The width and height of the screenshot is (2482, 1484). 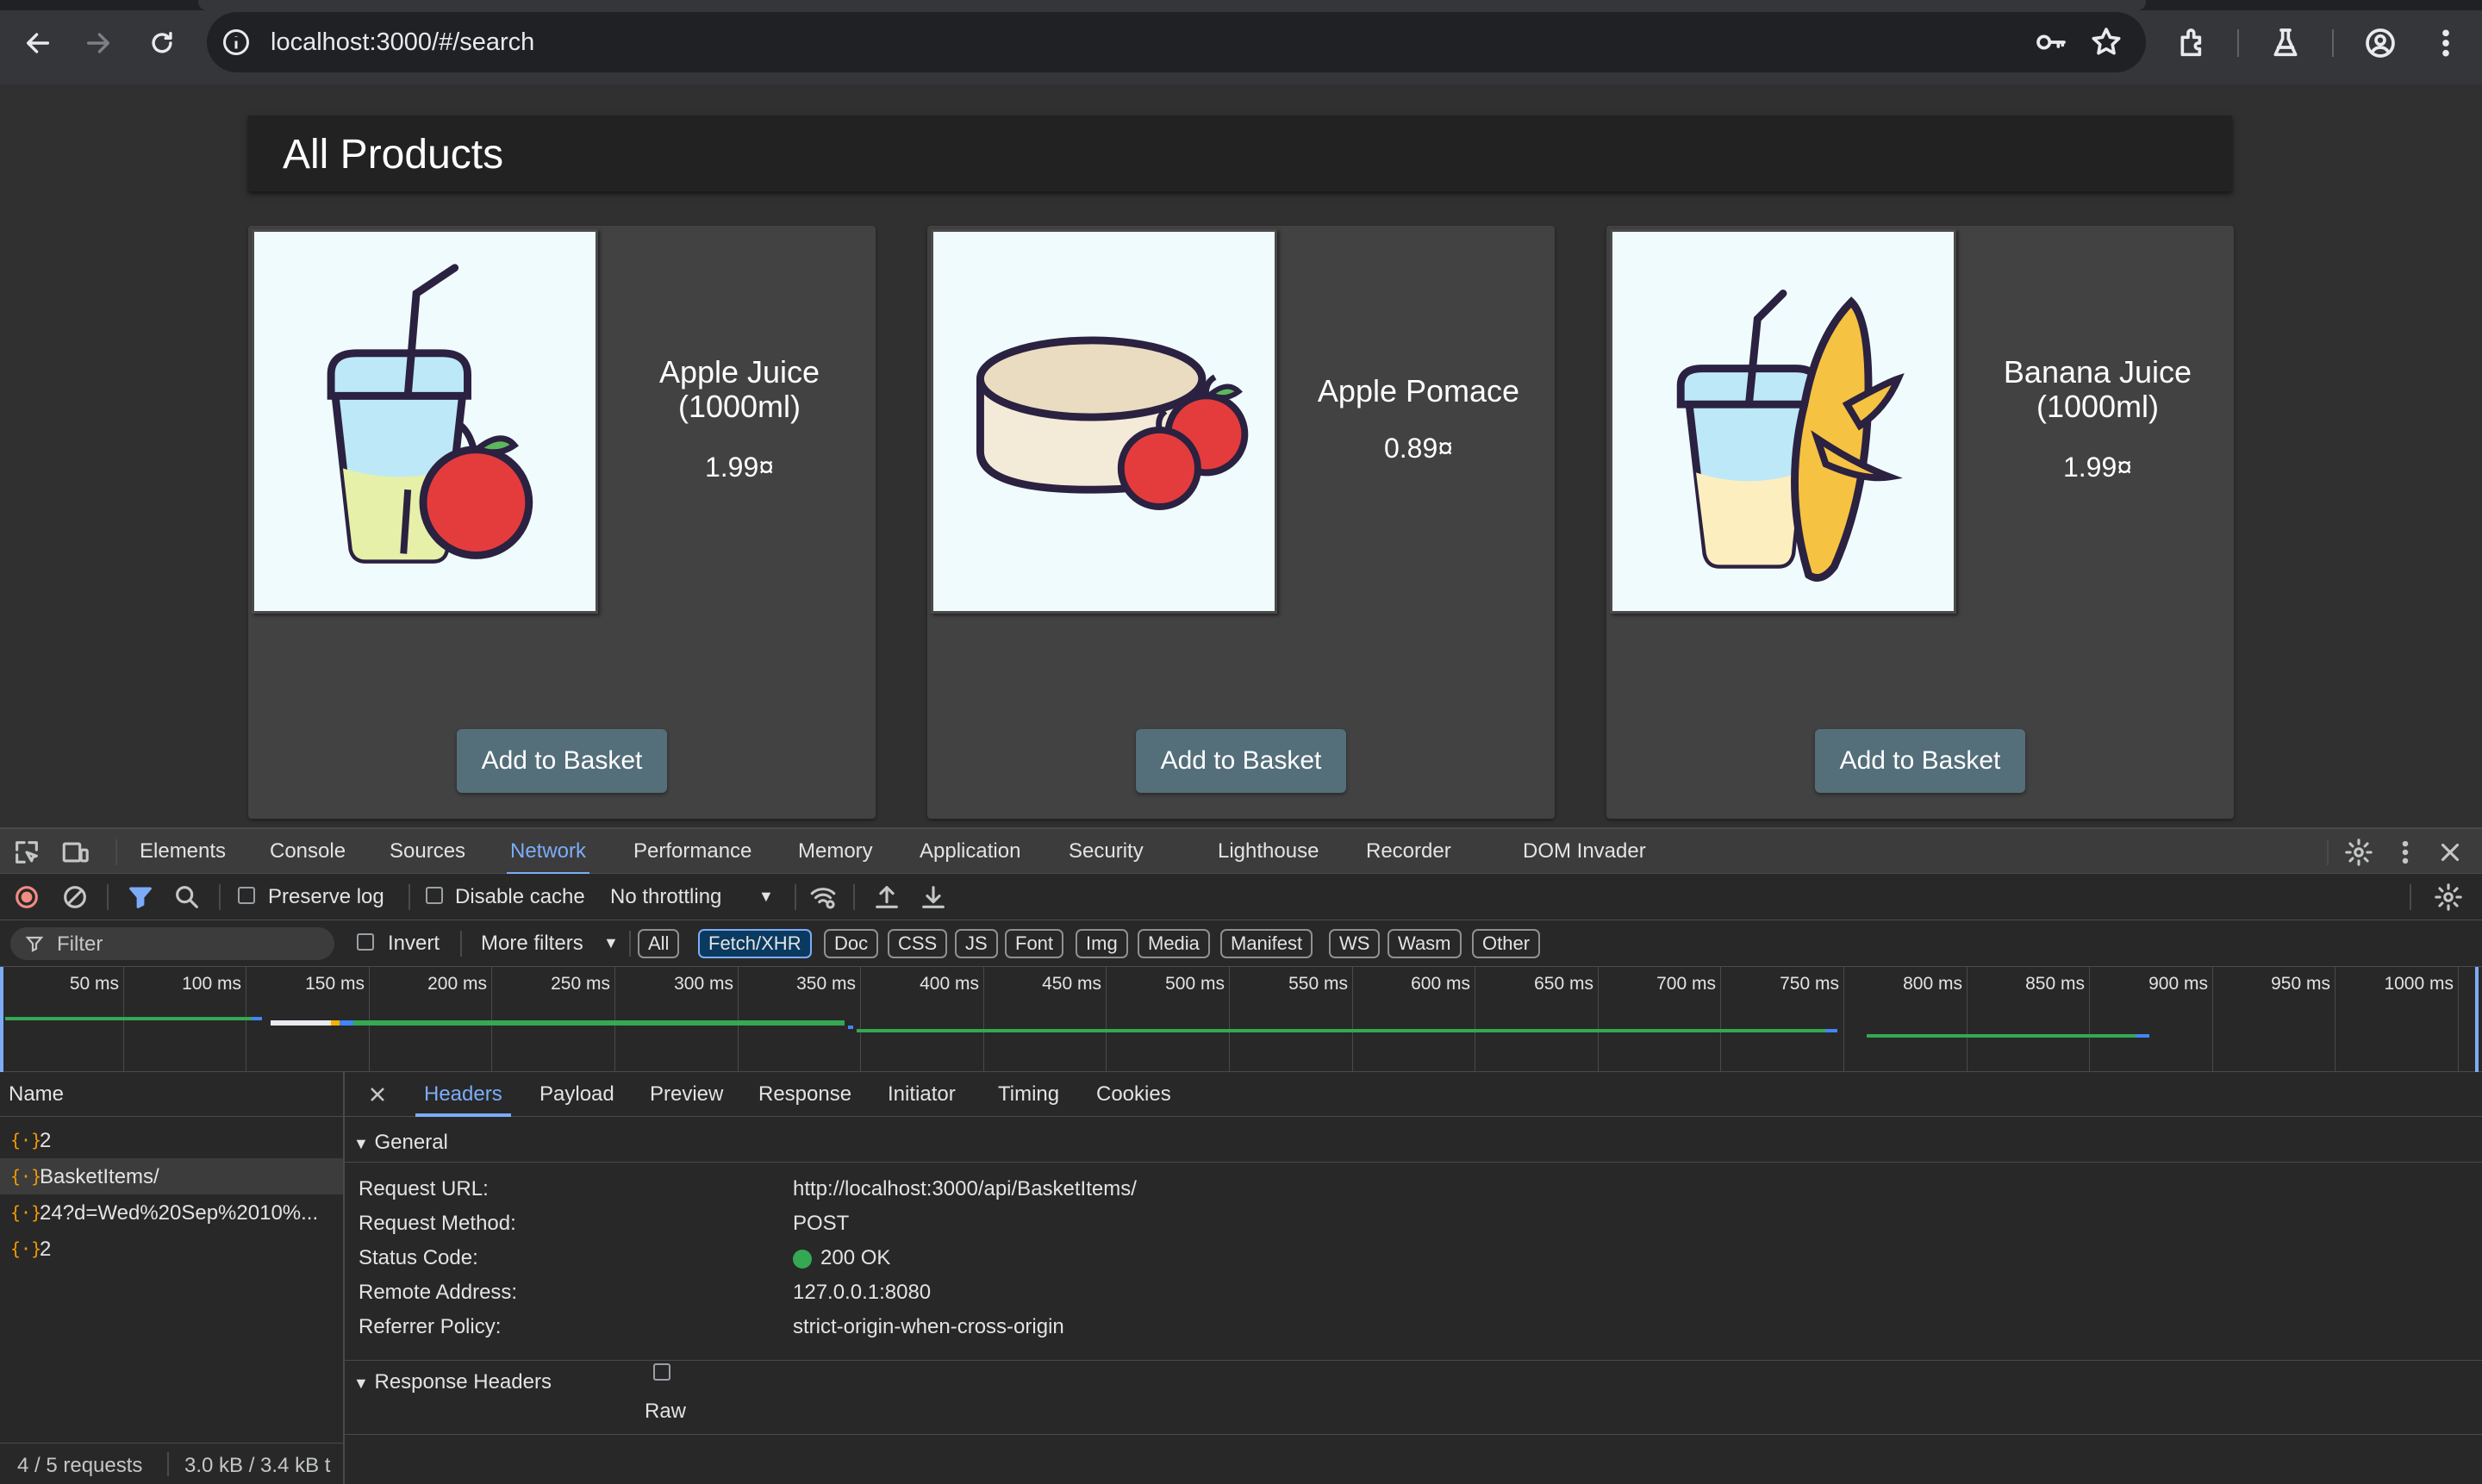 I want to click on filter-placeholder: Filter, so click(x=80, y=944).